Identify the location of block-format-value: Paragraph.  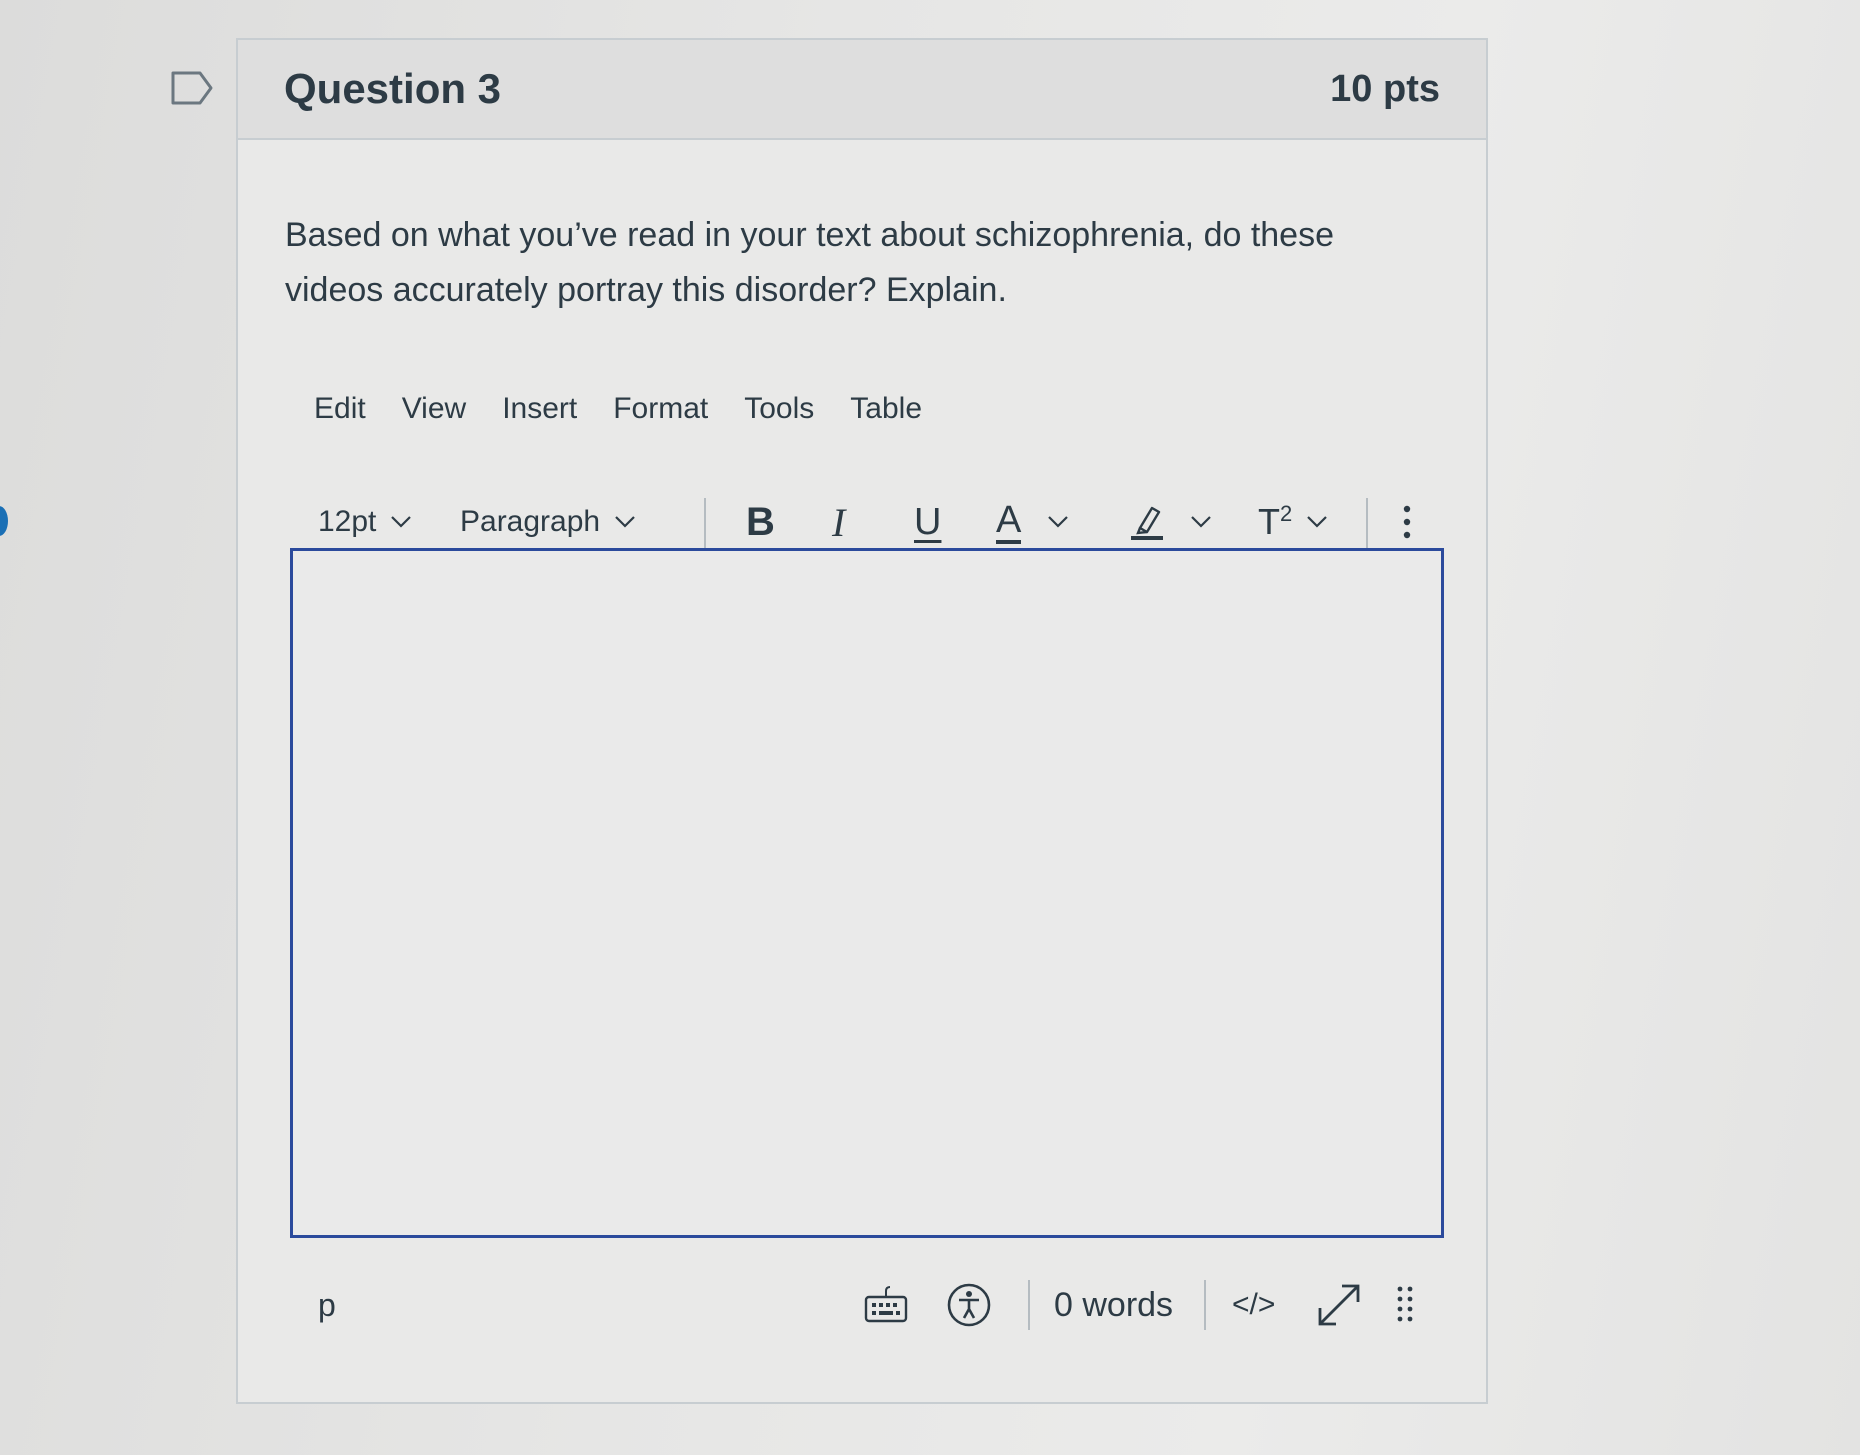
(530, 521).